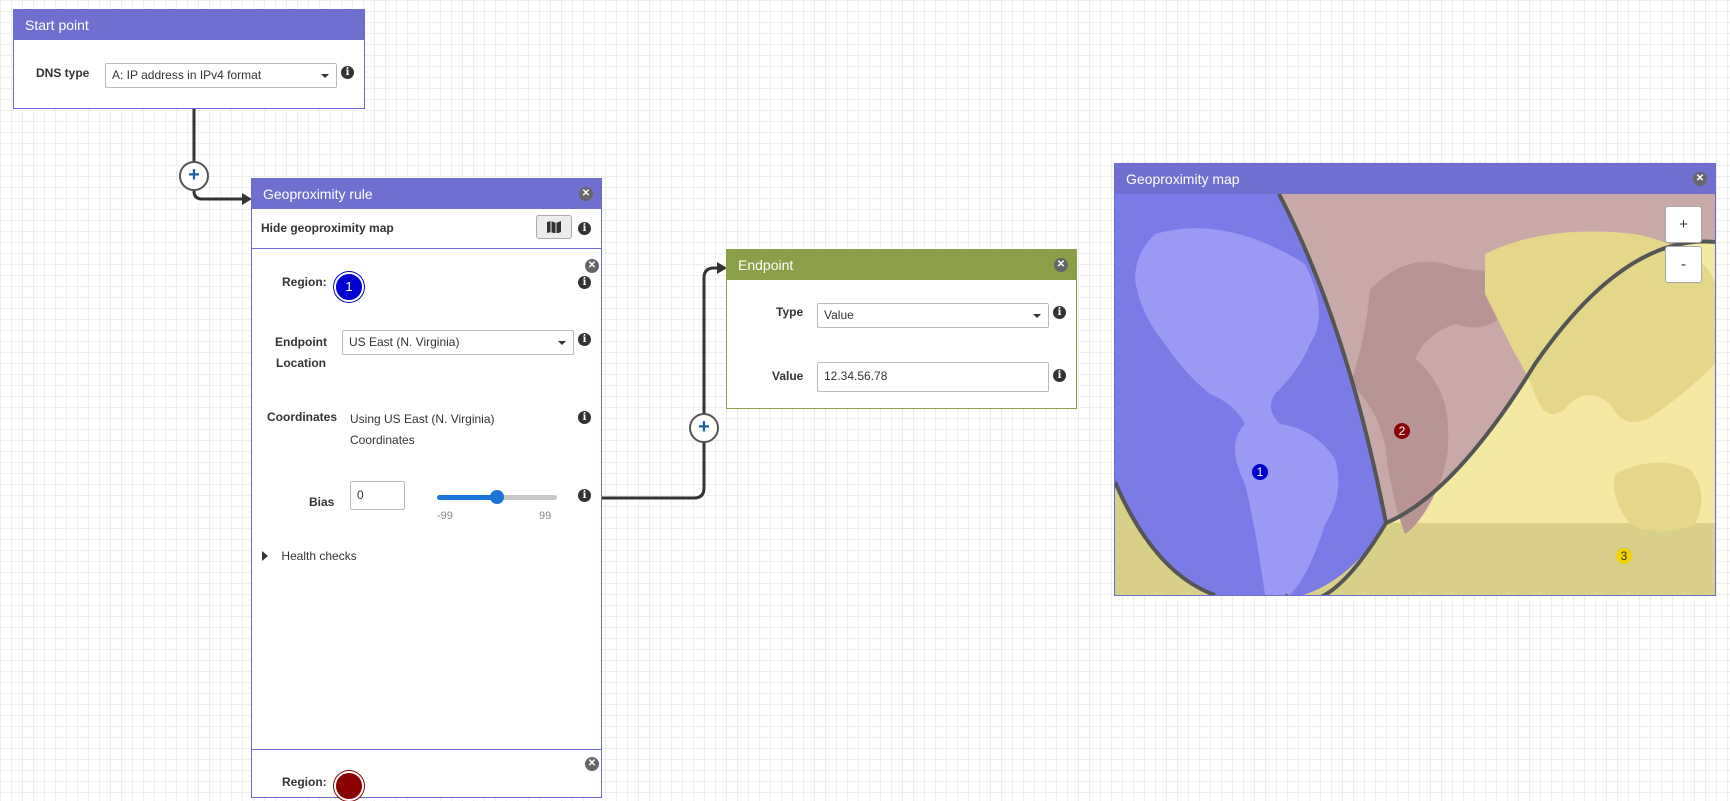  I want to click on coordinates-label: Coordinates, so click(302, 417).